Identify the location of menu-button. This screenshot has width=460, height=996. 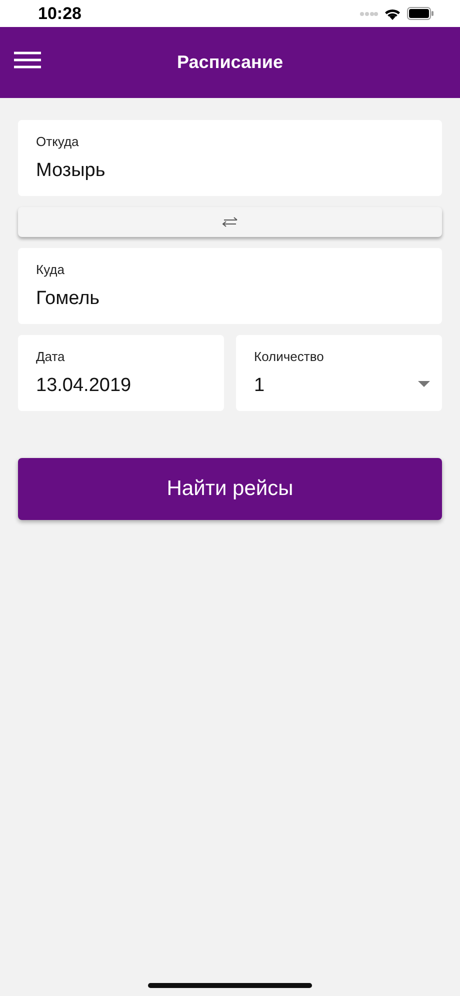
(27, 61).